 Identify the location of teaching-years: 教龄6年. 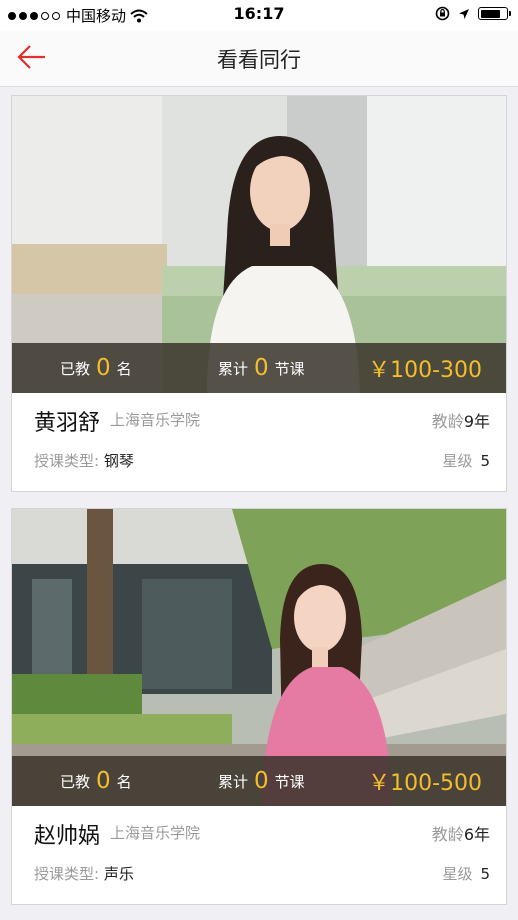
(461, 833).